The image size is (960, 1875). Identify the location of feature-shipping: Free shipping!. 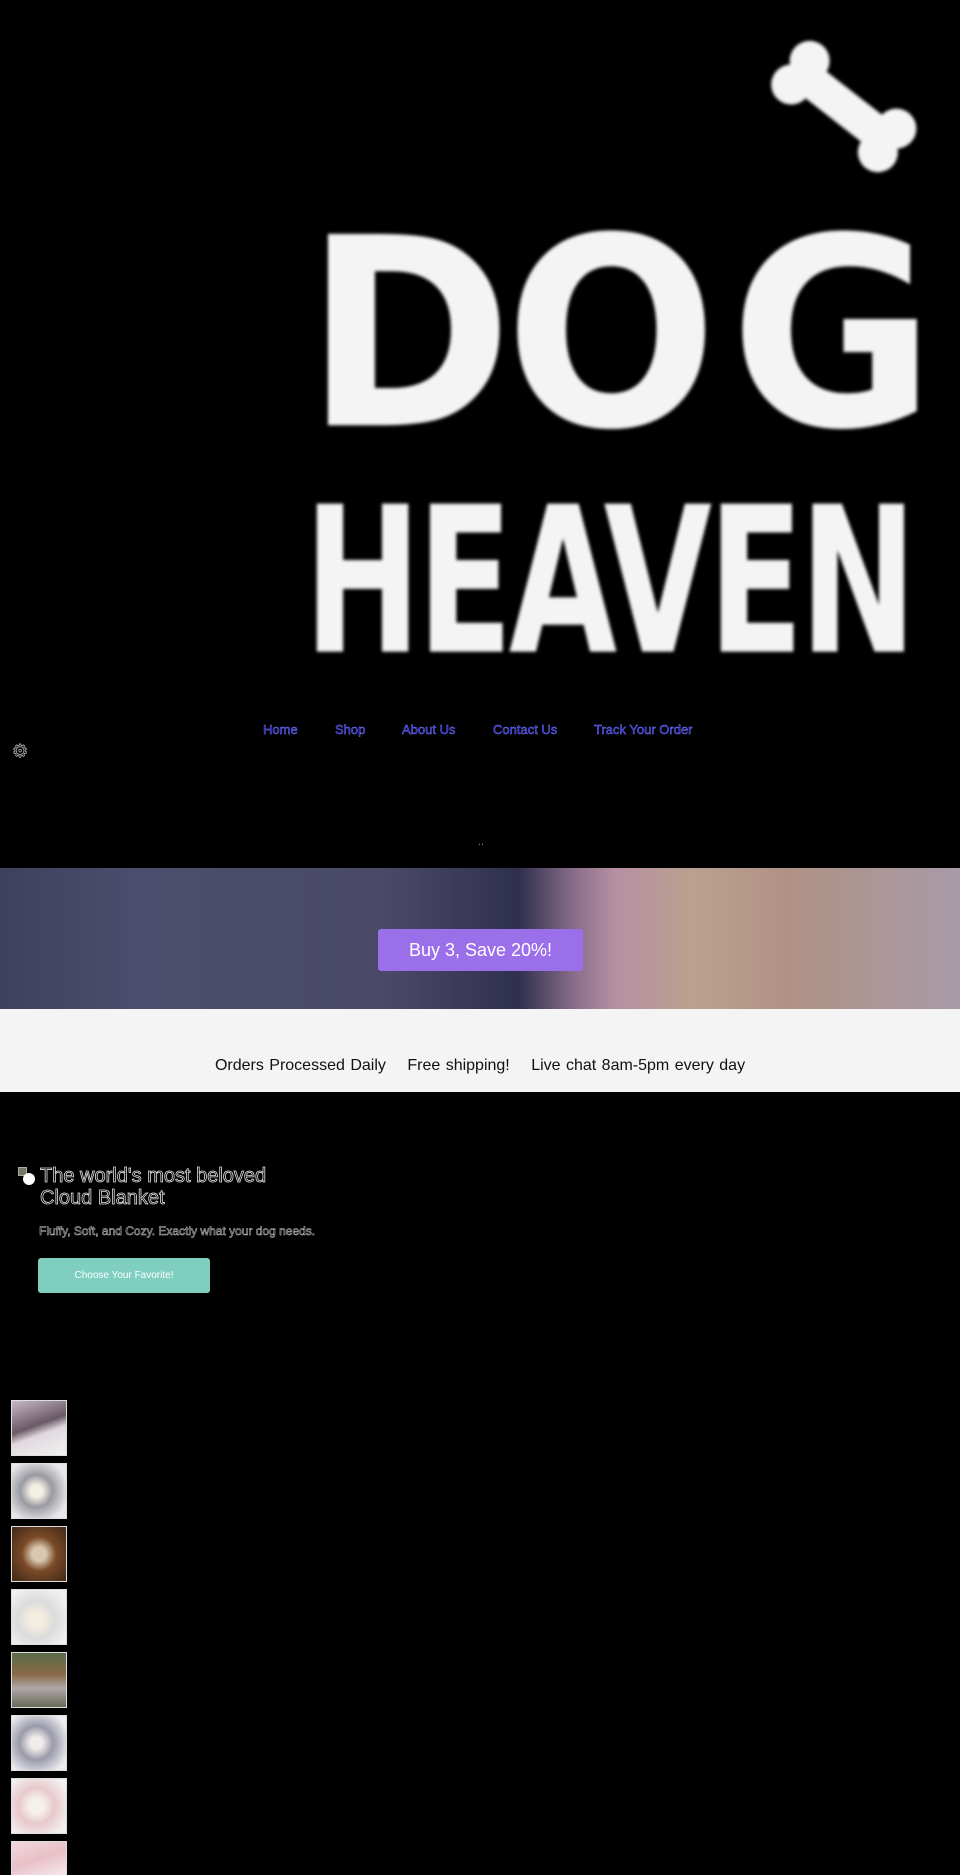
(458, 1065).